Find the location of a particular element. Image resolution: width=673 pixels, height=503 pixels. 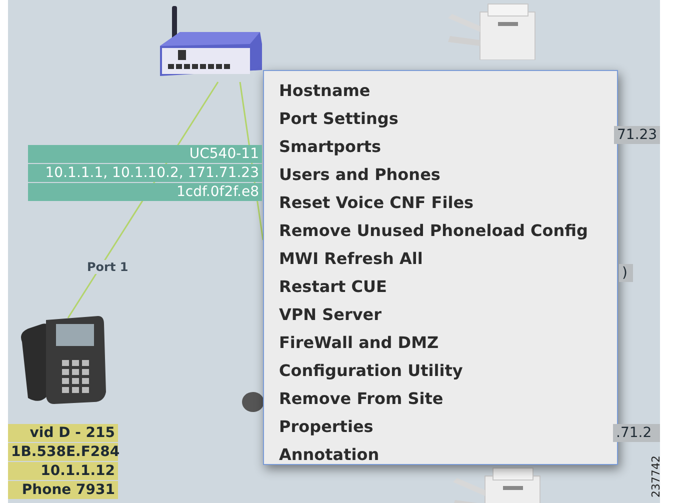

figure-number: 237742 is located at coordinates (656, 477).